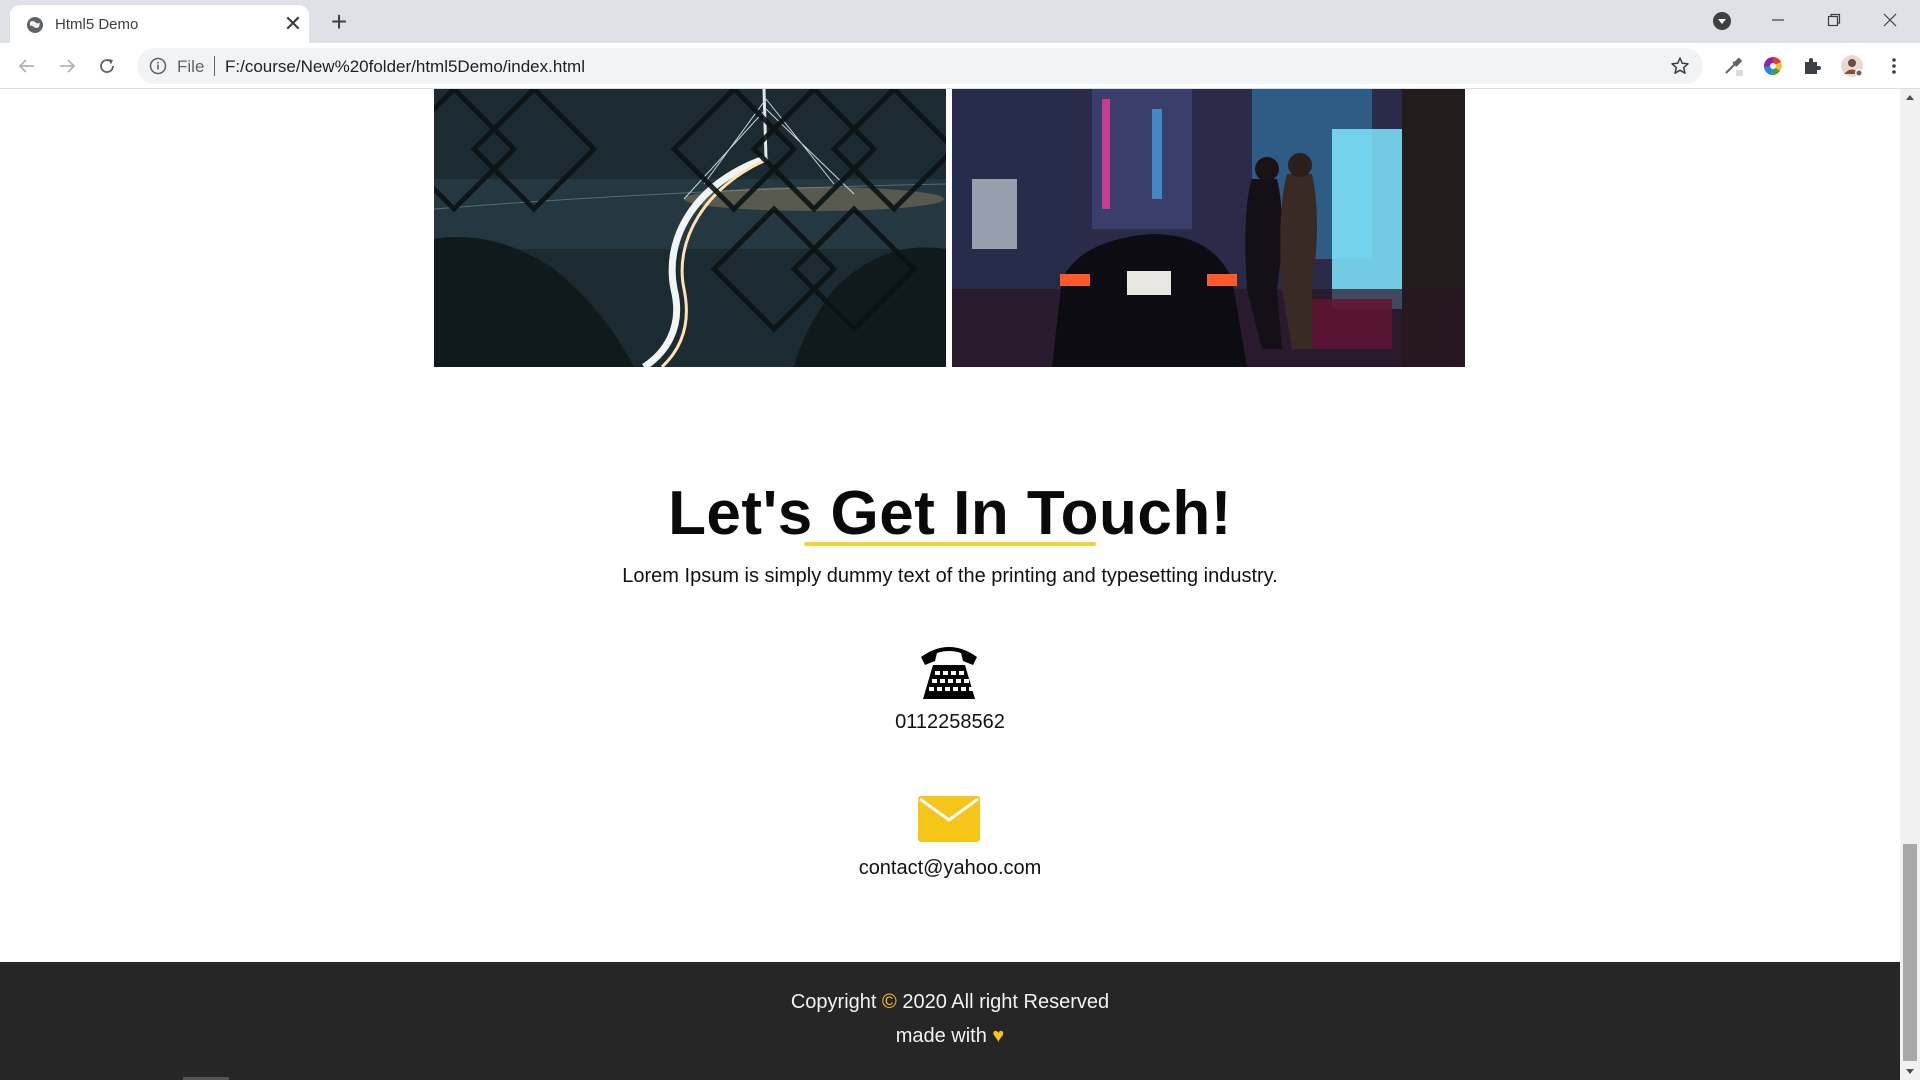 The height and width of the screenshot is (1080, 1920). I want to click on bookmark-star-icon, so click(1680, 66).